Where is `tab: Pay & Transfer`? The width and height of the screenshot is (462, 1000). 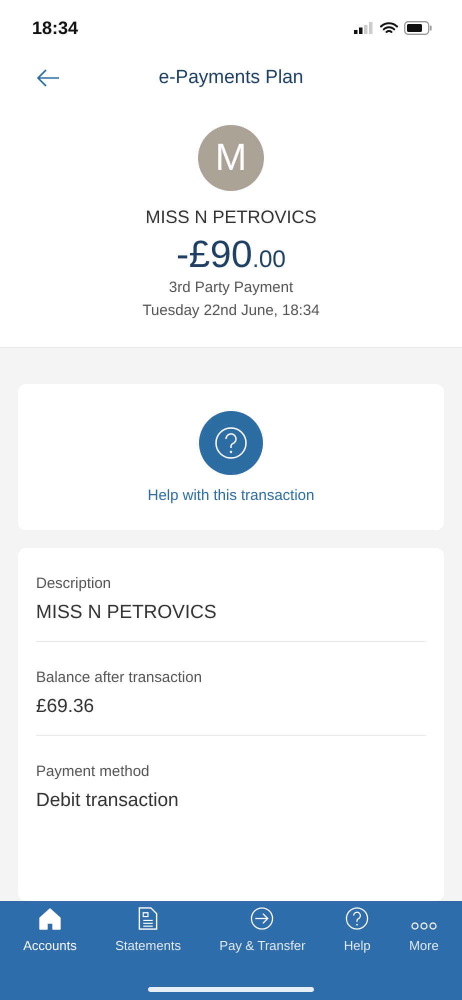
tab: Pay & Transfer is located at coordinates (262, 930).